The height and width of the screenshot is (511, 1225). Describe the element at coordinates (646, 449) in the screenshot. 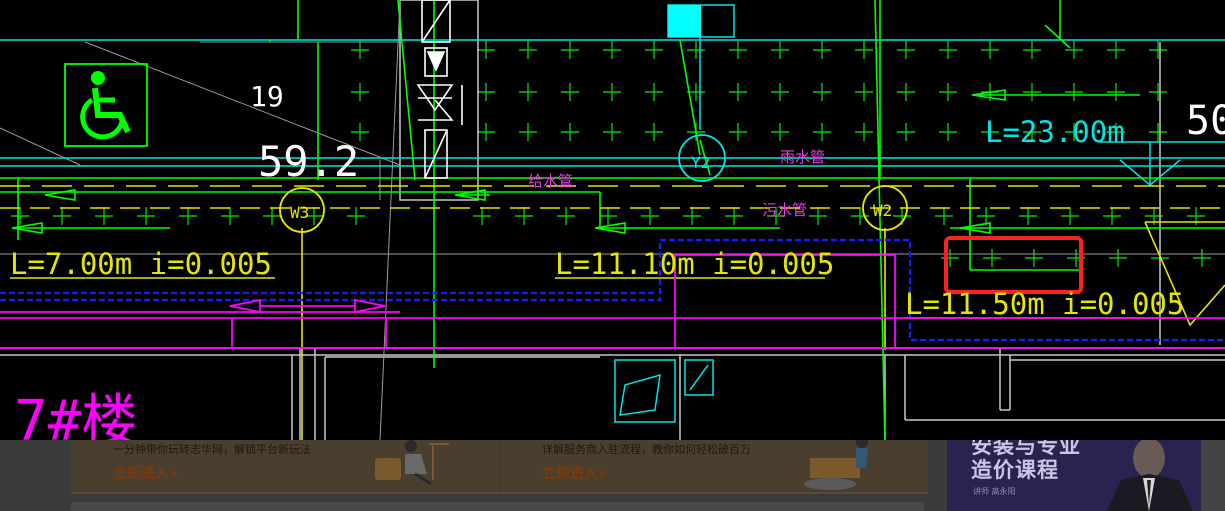

I see `ad-card-2-description: 详解服务商入驻流程，教你如何轻松破百万` at that location.